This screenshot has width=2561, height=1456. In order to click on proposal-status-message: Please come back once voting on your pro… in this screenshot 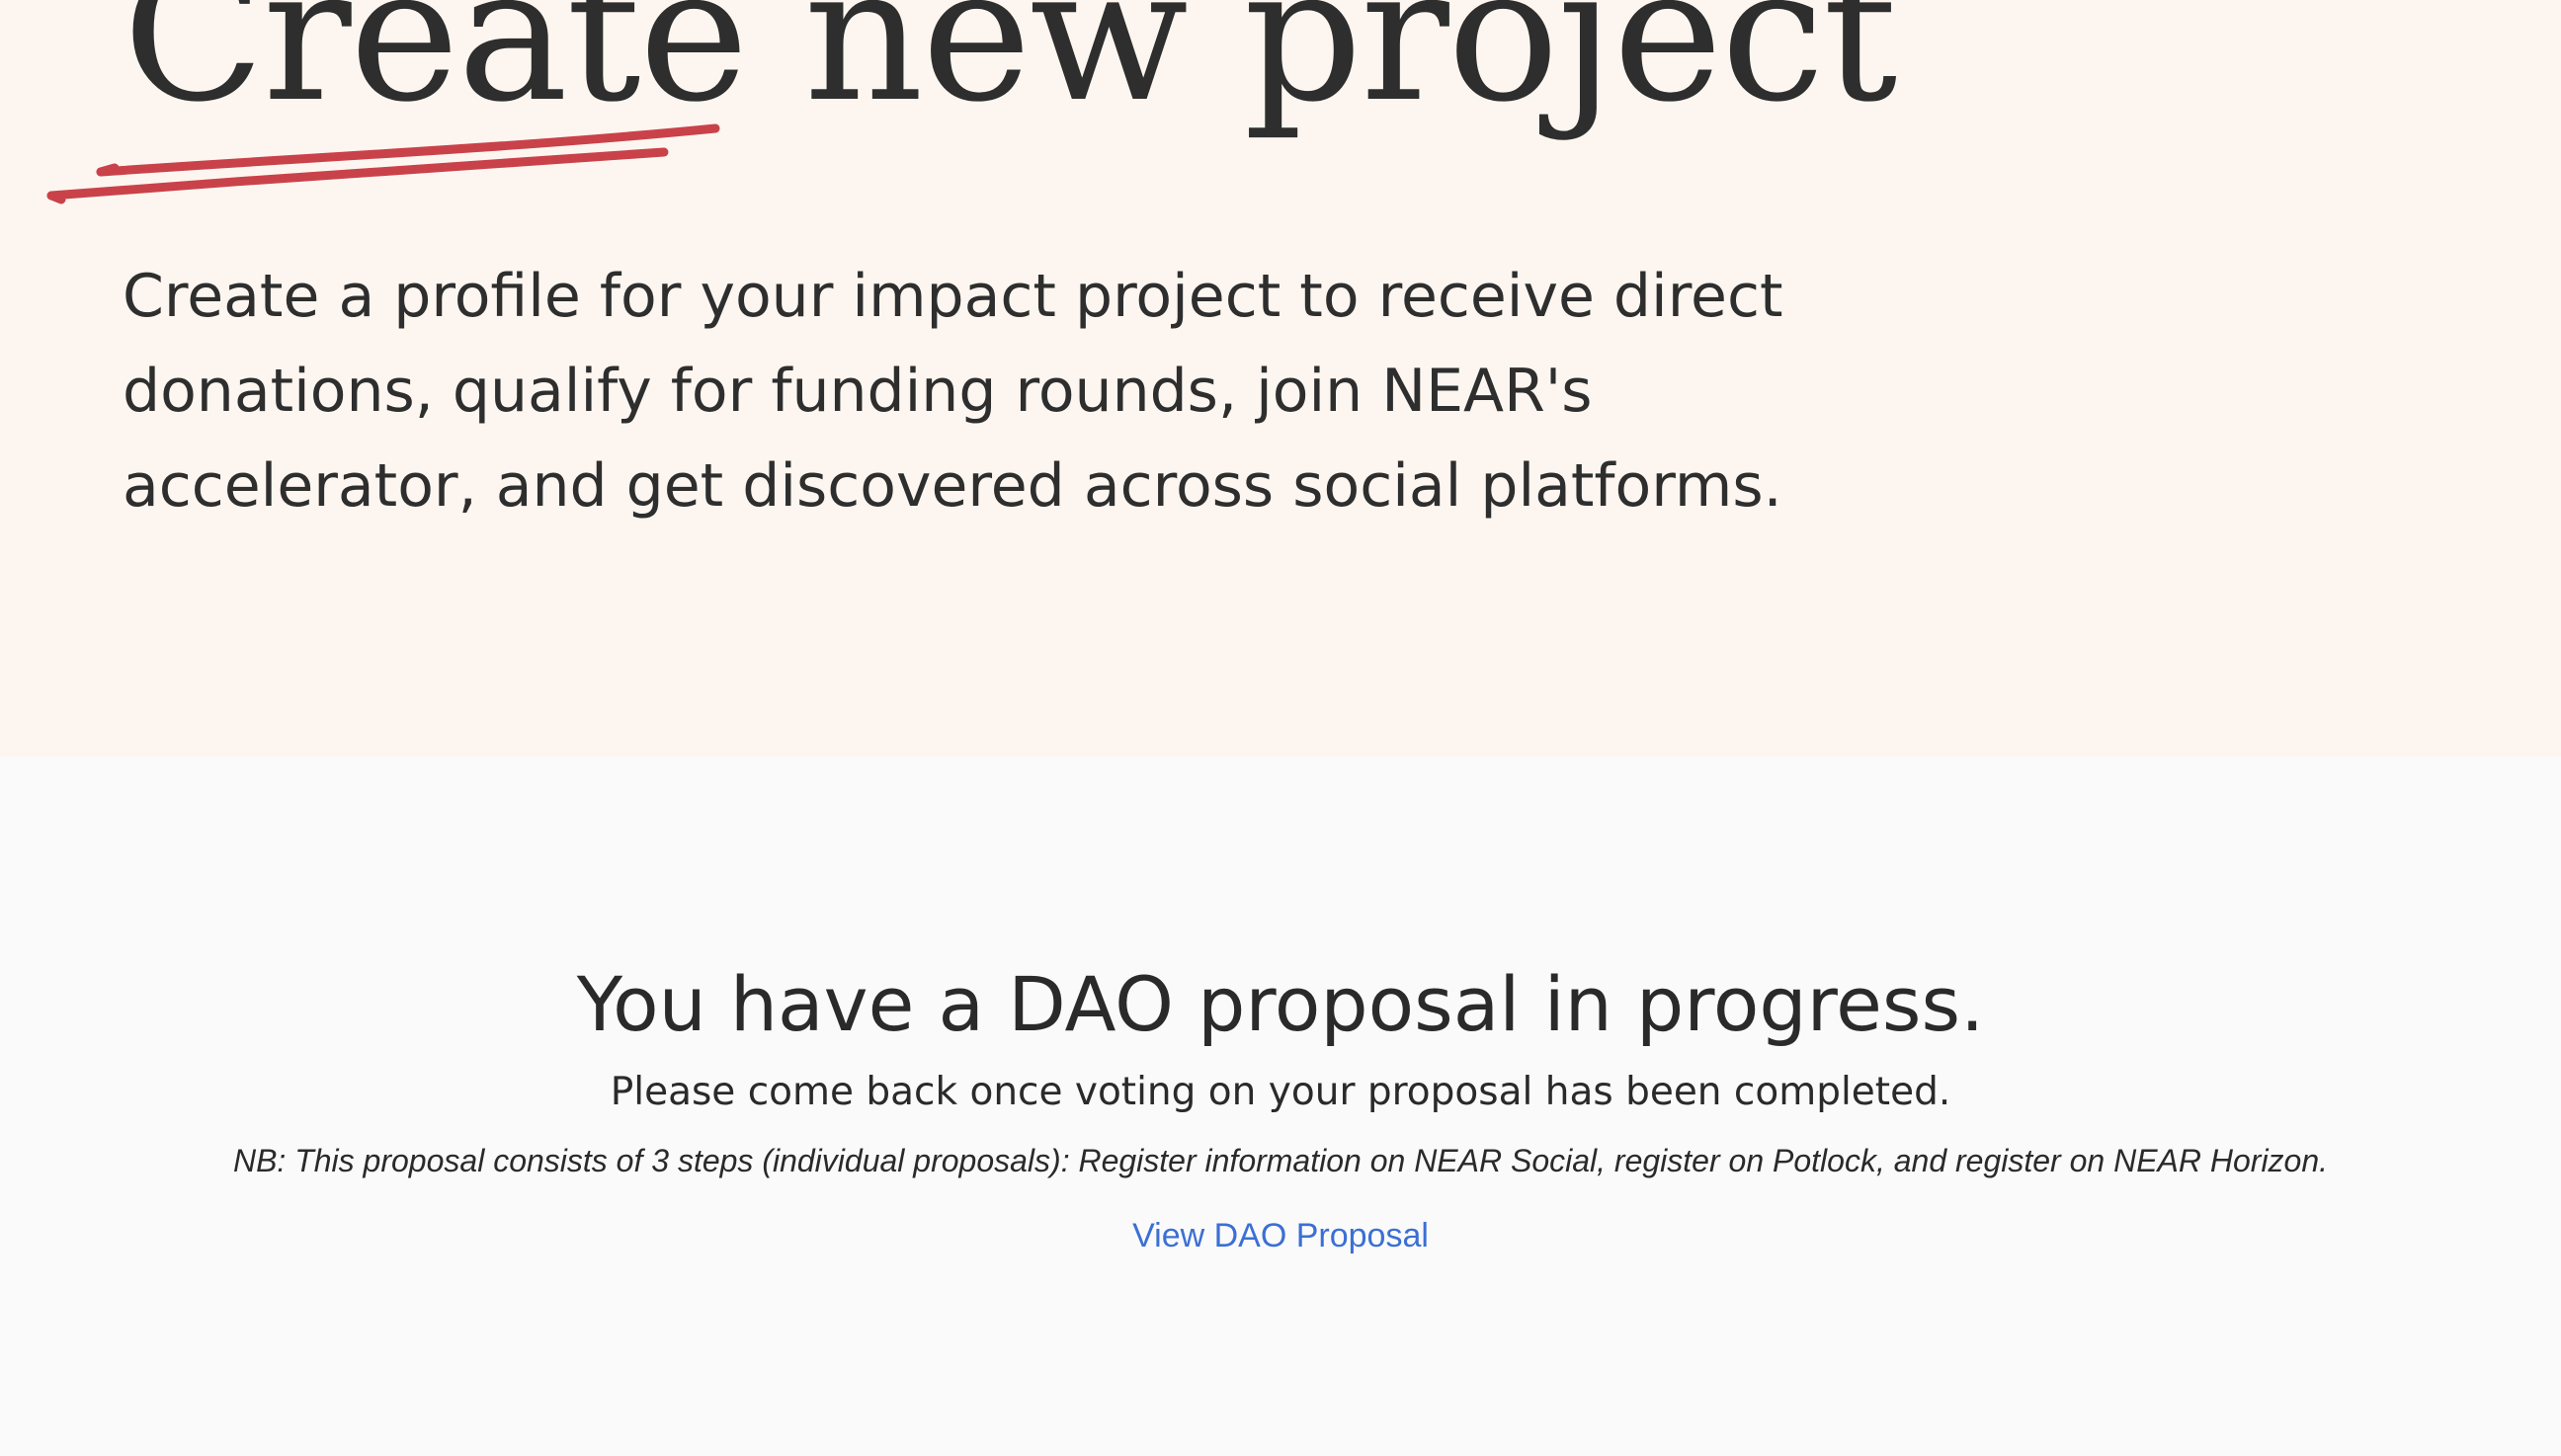, I will do `click(1280, 1092)`.